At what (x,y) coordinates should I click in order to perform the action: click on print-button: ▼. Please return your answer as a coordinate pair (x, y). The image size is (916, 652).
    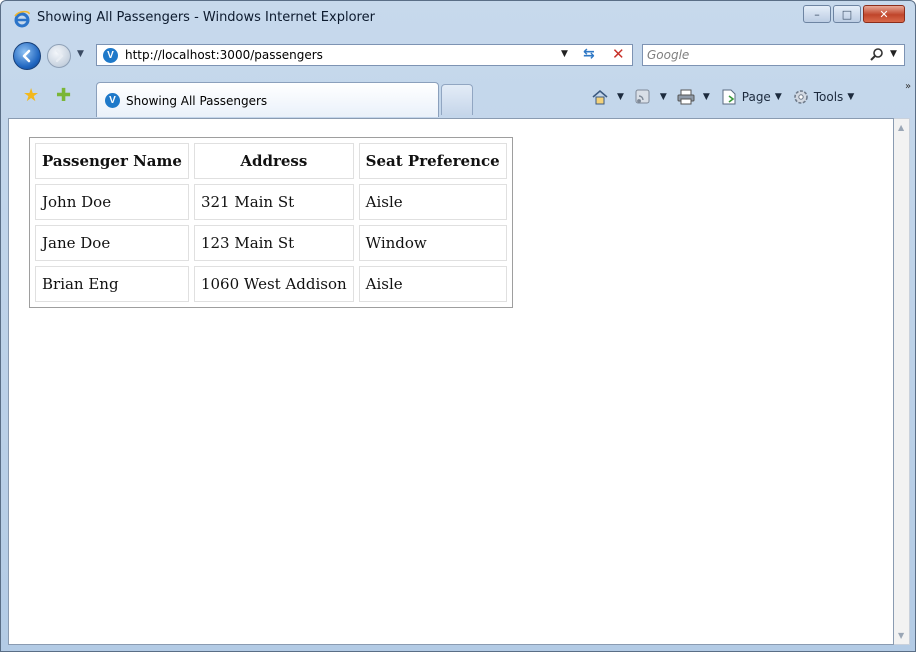
    Looking at the image, I should click on (693, 97).